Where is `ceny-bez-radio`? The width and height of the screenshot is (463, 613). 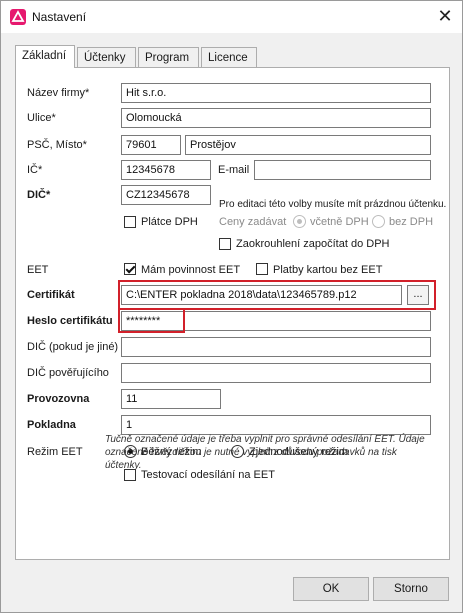 ceny-bez-radio is located at coordinates (378, 221).